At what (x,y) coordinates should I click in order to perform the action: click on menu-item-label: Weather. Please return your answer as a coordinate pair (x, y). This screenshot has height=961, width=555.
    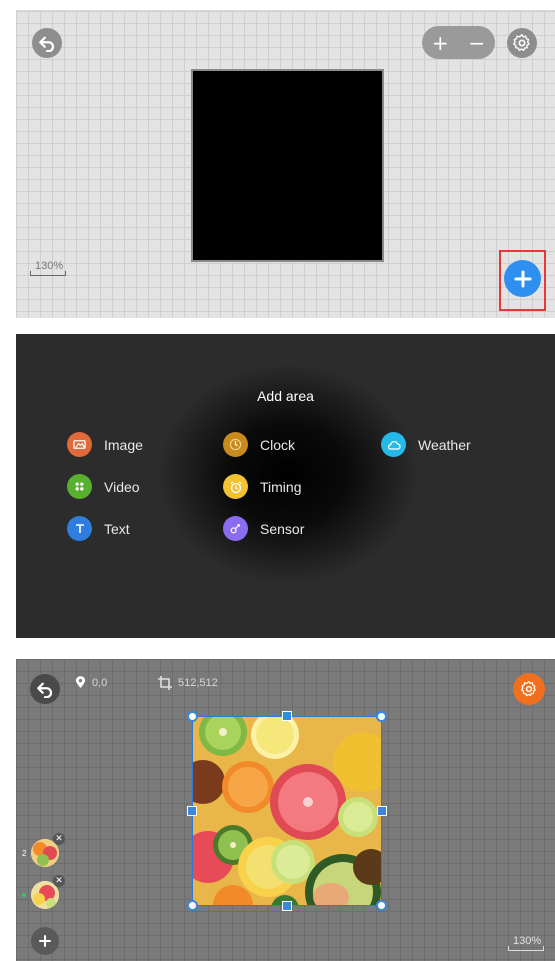
    Looking at the image, I should click on (444, 444).